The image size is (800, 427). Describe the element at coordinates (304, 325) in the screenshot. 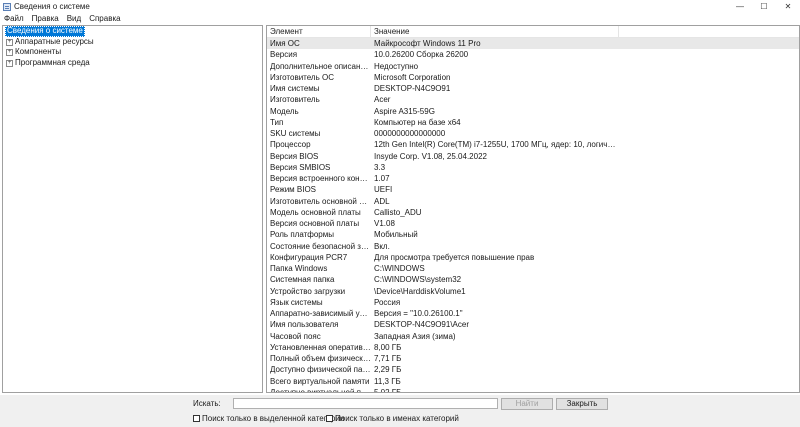

I see `item-cell: Имя пользователя` at that location.